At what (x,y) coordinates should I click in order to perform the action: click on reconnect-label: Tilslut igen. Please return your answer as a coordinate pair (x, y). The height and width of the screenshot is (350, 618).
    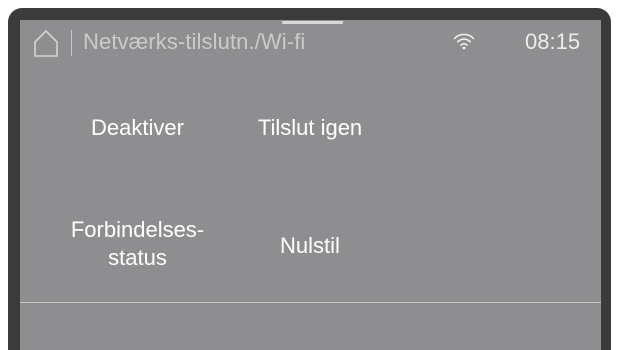
    Looking at the image, I should click on (310, 127).